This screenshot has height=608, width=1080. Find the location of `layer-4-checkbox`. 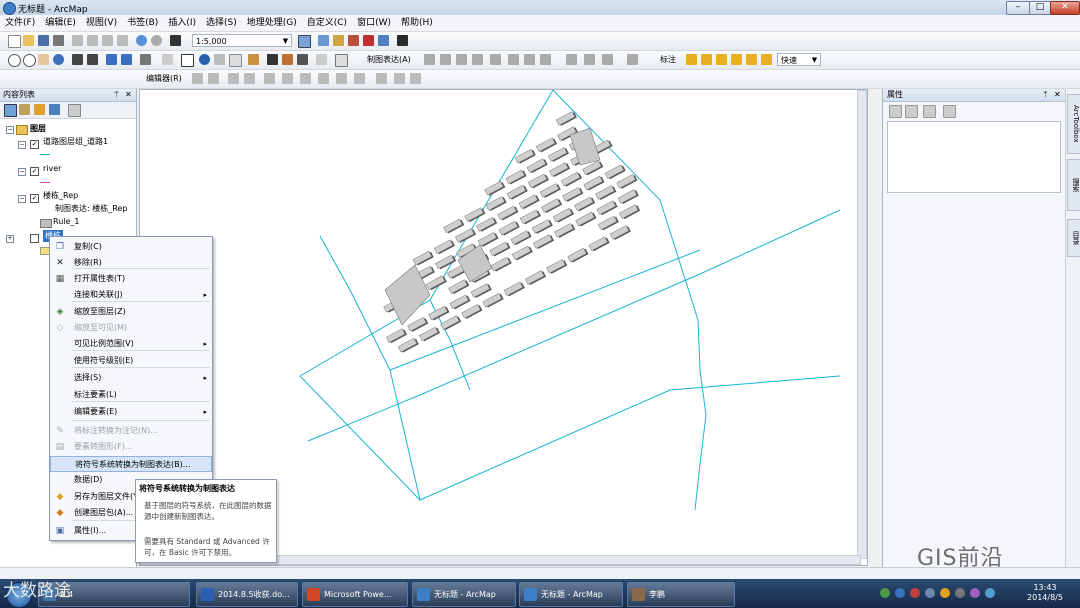

layer-4-checkbox is located at coordinates (34, 238).